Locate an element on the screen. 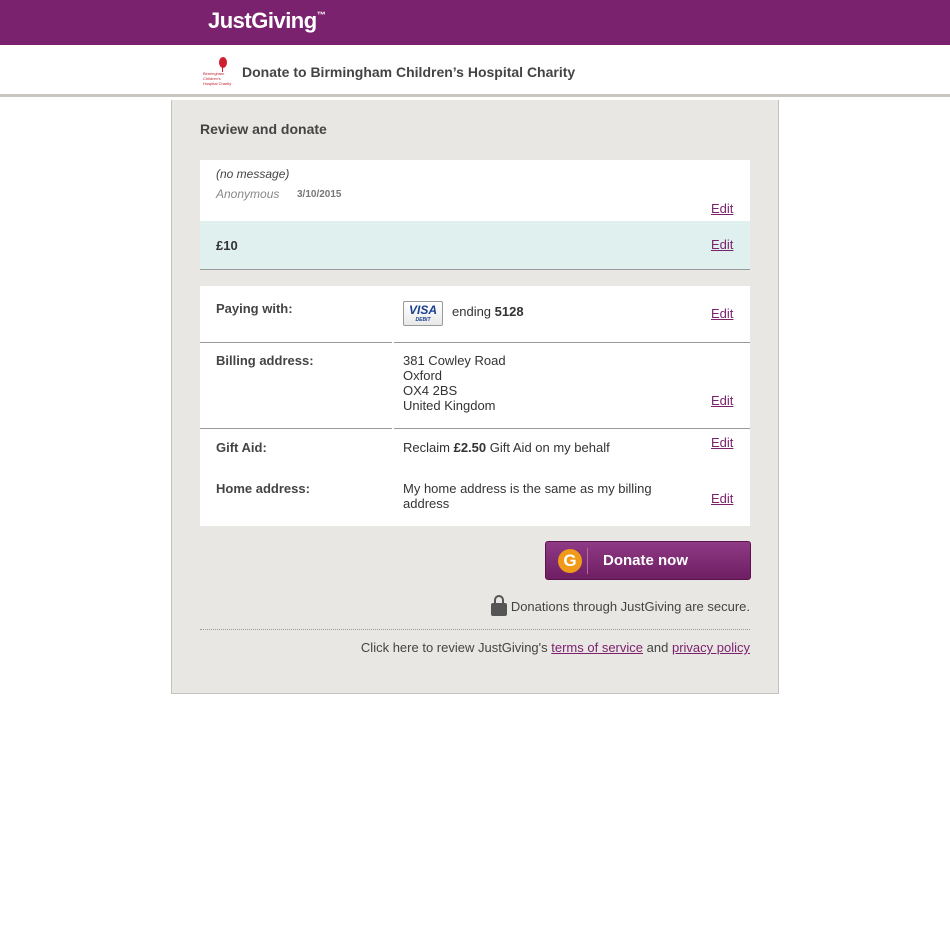 Image resolution: width=950 pixels, height=950 pixels. gift-aid-suffix: Gift Aid on my behalf is located at coordinates (549, 447).